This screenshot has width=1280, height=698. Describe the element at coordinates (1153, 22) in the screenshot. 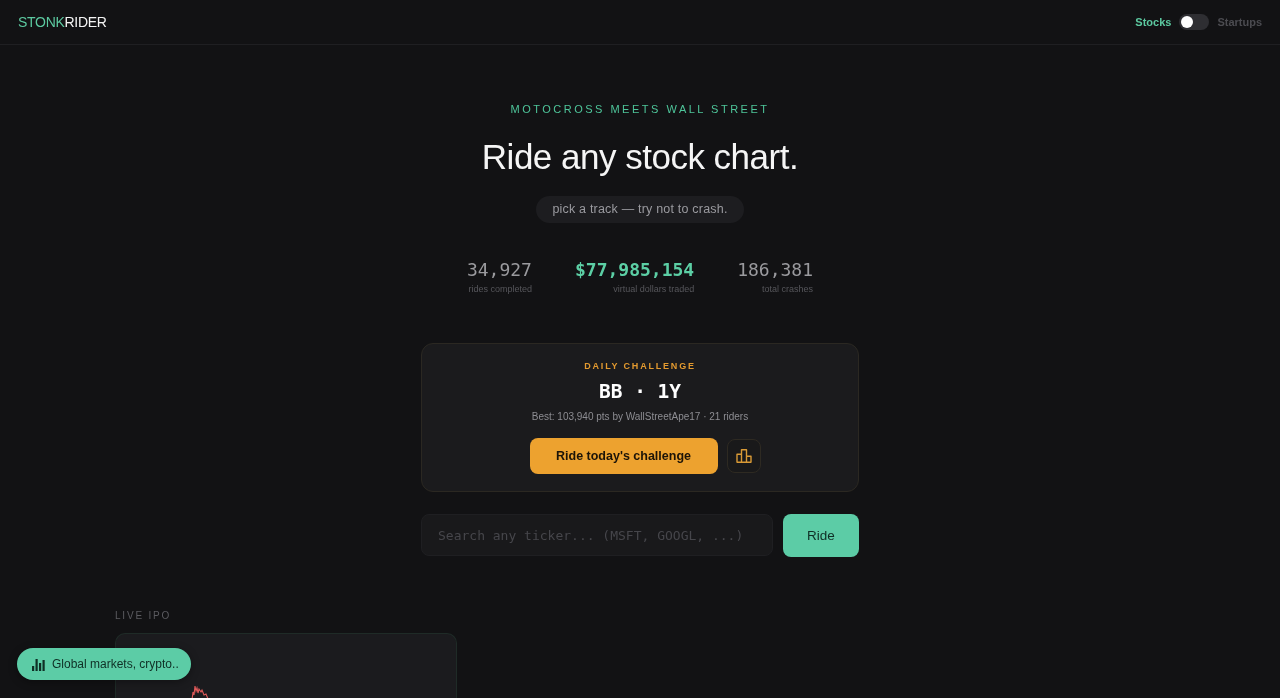

I see `mode-label: Stocks` at that location.